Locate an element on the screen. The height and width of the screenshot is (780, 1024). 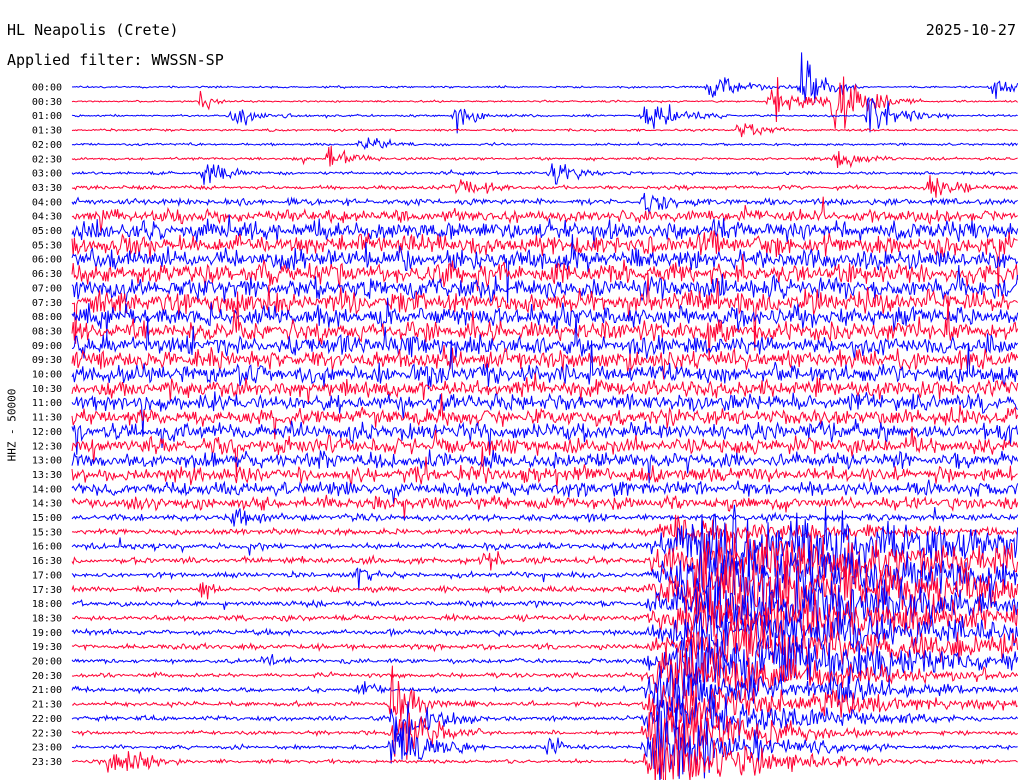
time-label: 15:00 is located at coordinates (47, 518).